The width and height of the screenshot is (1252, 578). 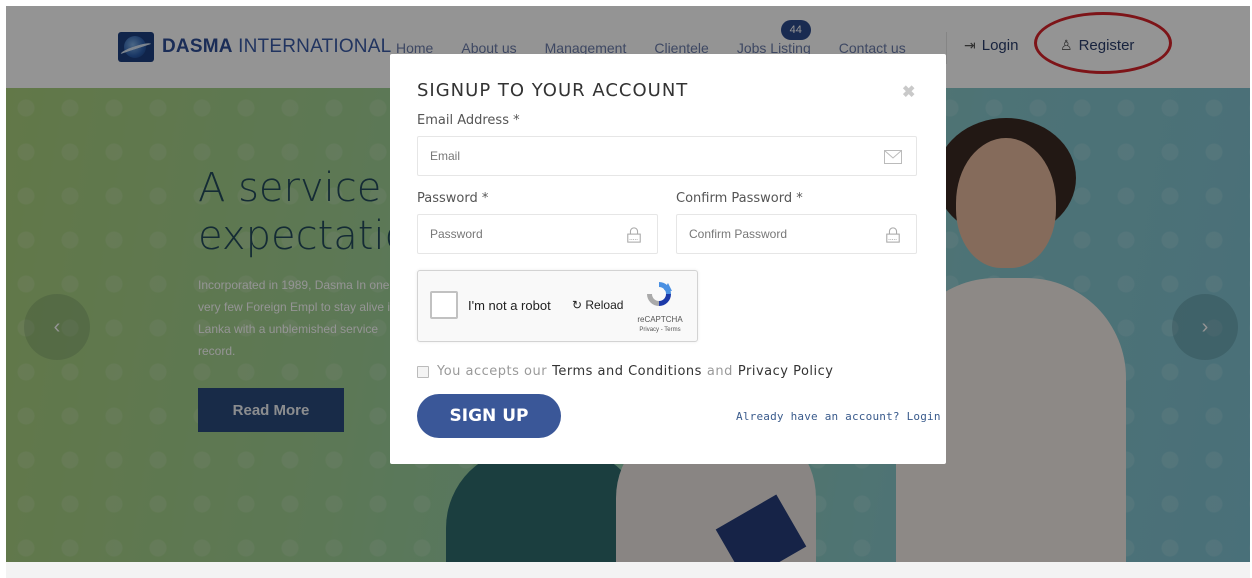 What do you see at coordinates (660, 330) in the screenshot?
I see `recaptcha-privacy-terms: Privacy - Terms` at bounding box center [660, 330].